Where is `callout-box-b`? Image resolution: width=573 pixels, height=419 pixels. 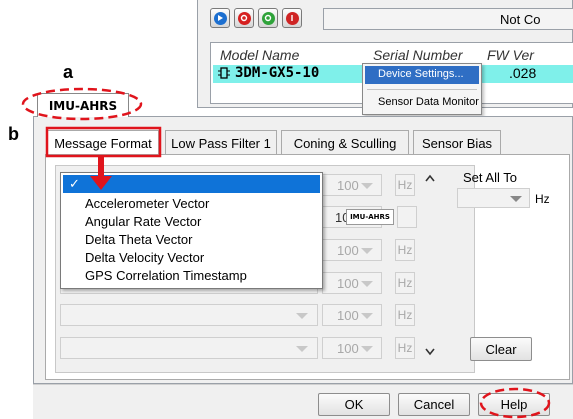
callout-box-b is located at coordinates (103, 142).